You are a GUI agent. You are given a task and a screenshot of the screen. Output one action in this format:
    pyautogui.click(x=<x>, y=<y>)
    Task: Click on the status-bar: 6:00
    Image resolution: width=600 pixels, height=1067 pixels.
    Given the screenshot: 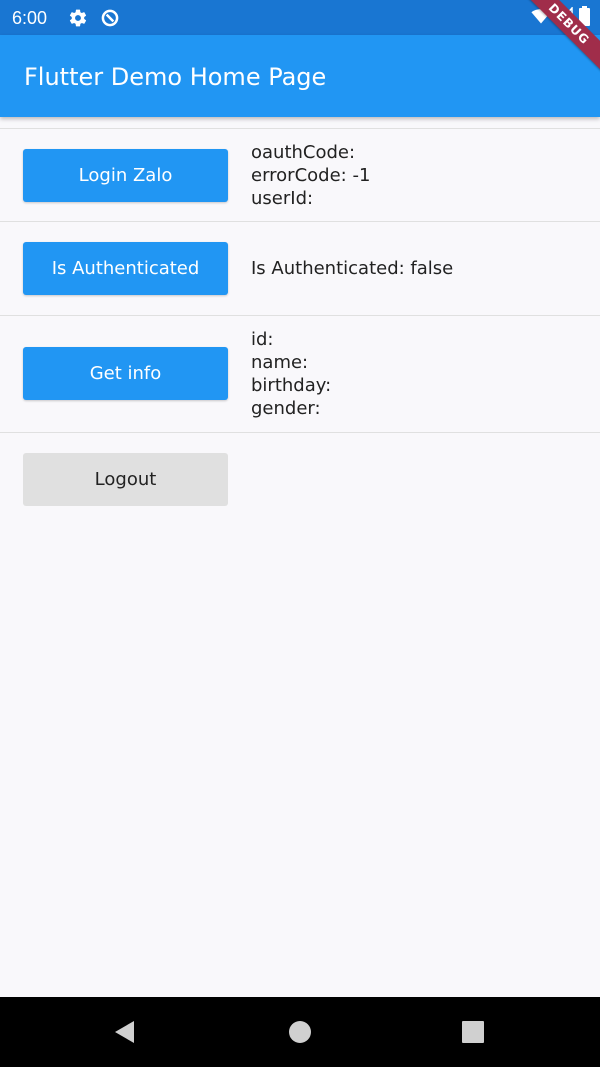 What is the action you would take?
    pyautogui.click(x=300, y=17)
    